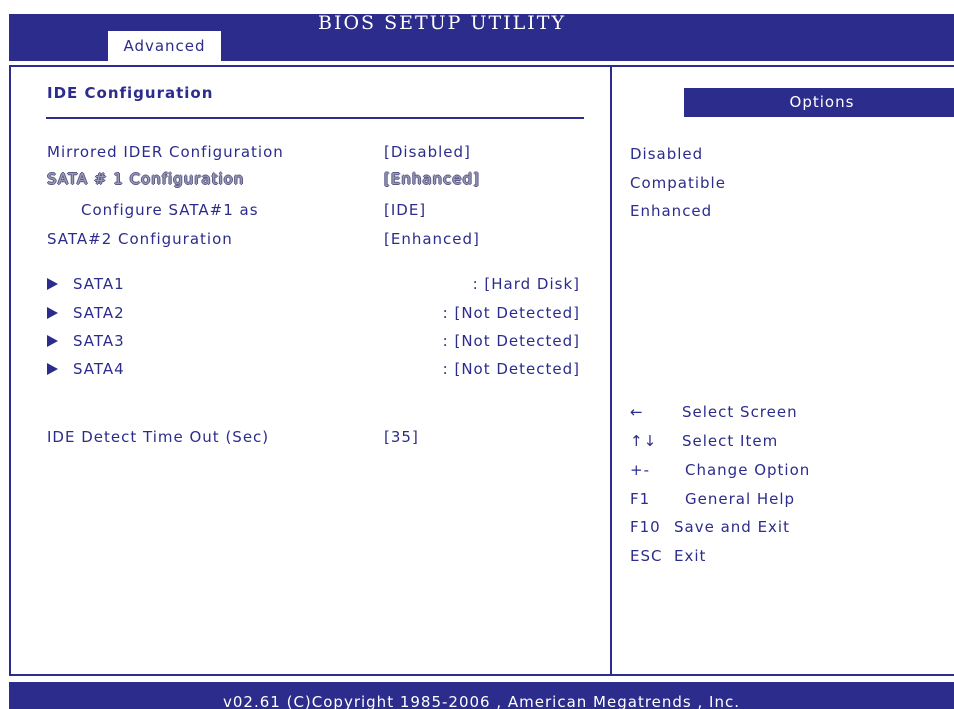 The width and height of the screenshot is (954, 709). I want to click on help-key: F10, so click(645, 527).